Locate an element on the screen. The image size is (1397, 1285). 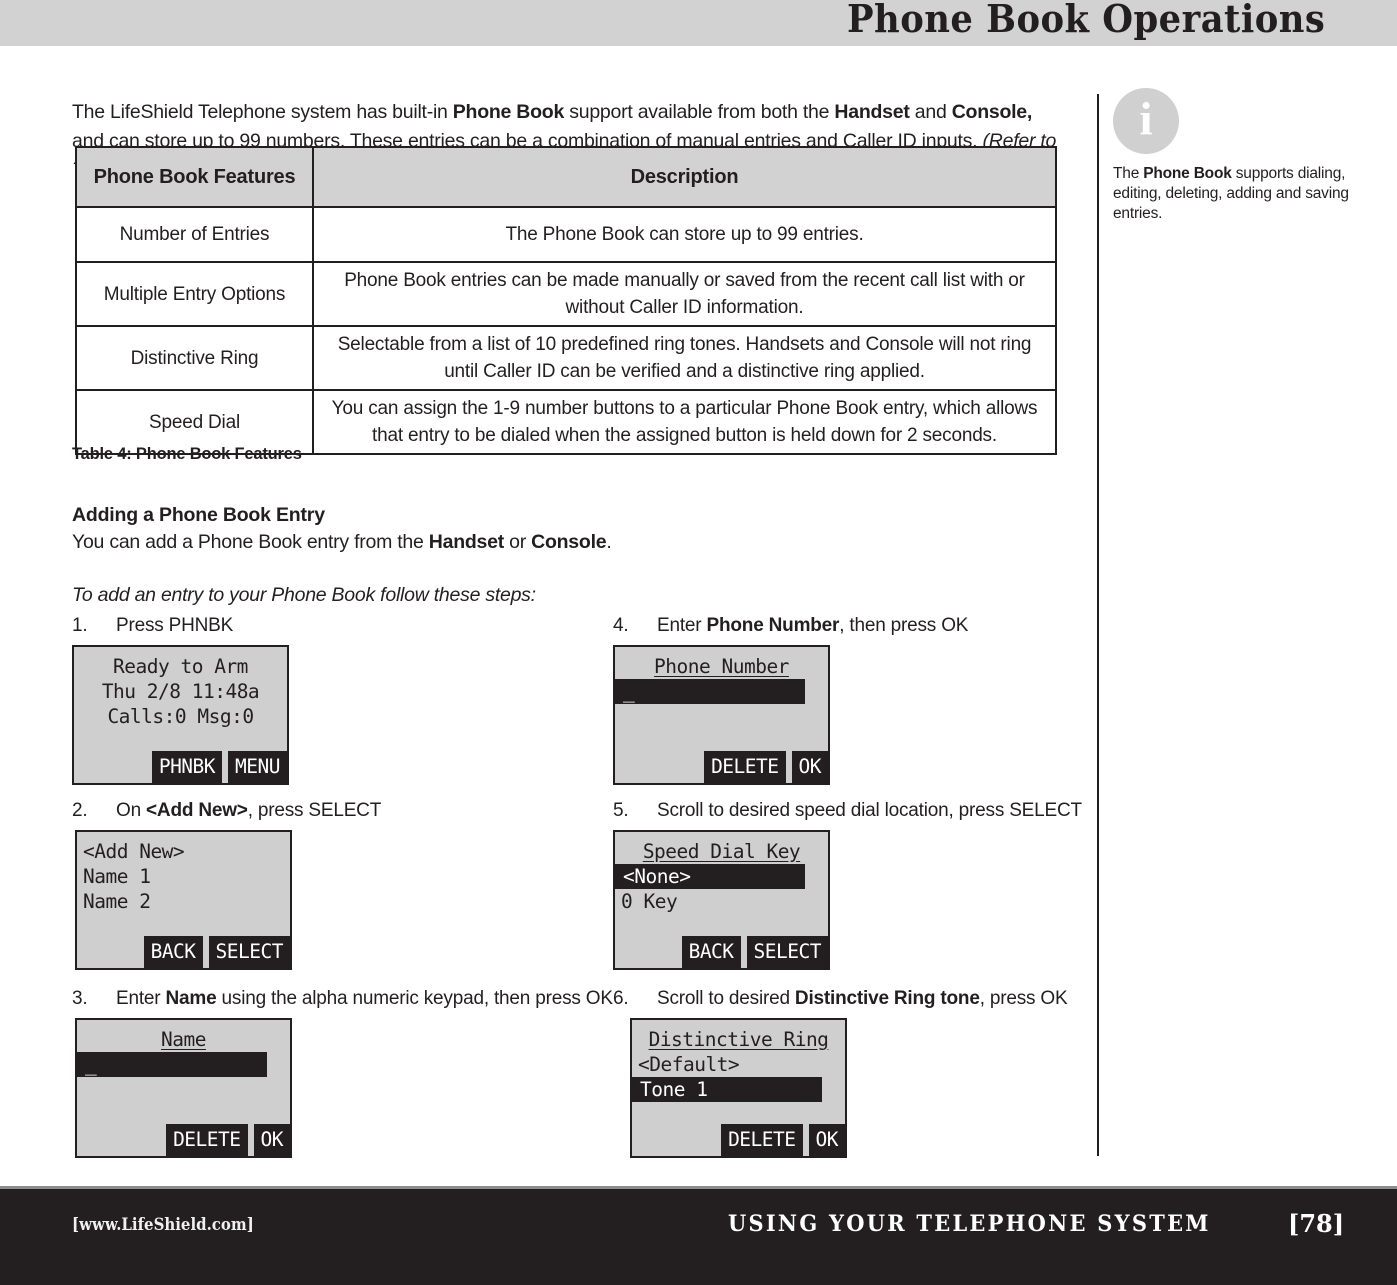
step-2-label: 2. On <Add New>, press SELECT is located at coordinates (226, 811).